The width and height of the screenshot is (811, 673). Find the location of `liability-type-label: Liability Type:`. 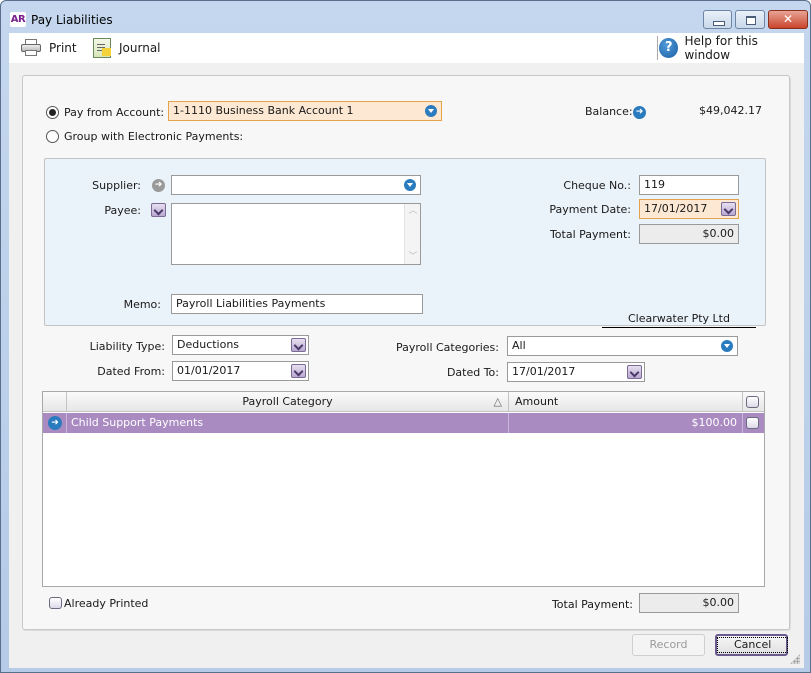

liability-type-label: Liability Type: is located at coordinates (127, 346).